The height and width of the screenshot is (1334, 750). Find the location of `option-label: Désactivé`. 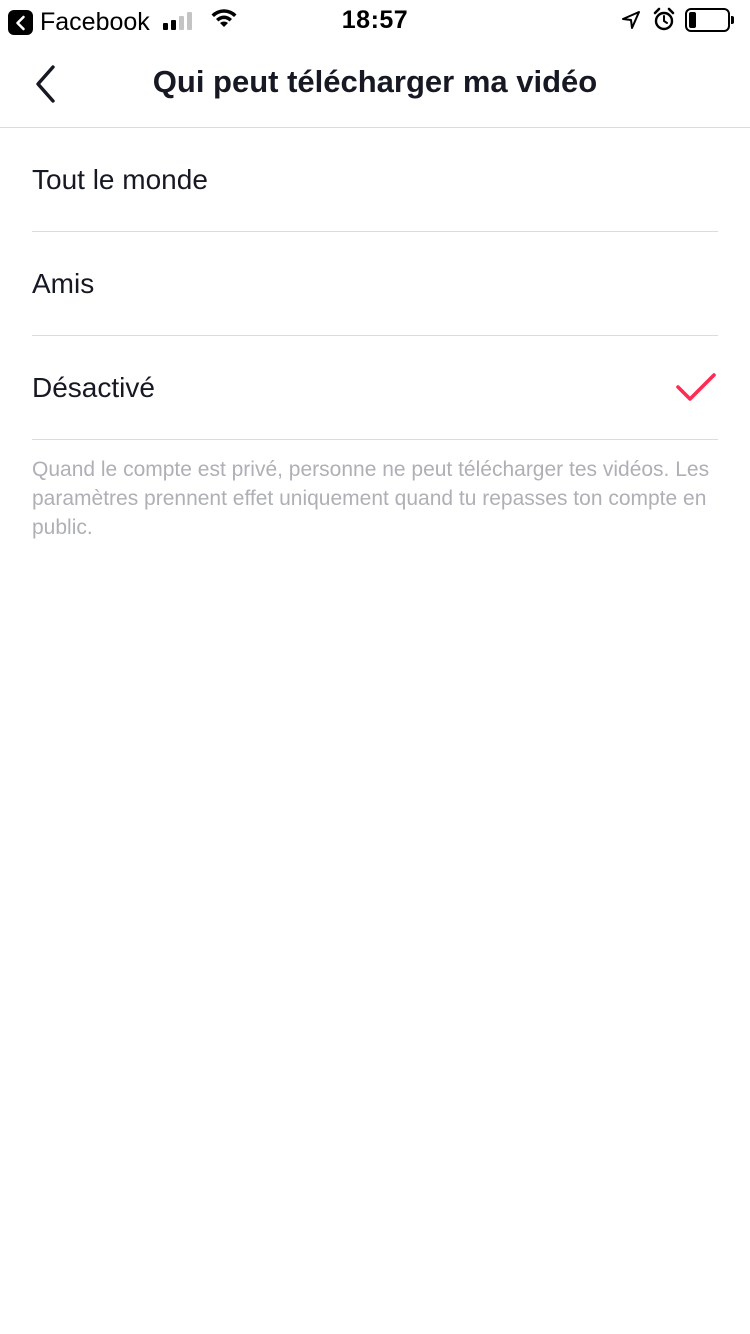

option-label: Désactivé is located at coordinates (93, 387).